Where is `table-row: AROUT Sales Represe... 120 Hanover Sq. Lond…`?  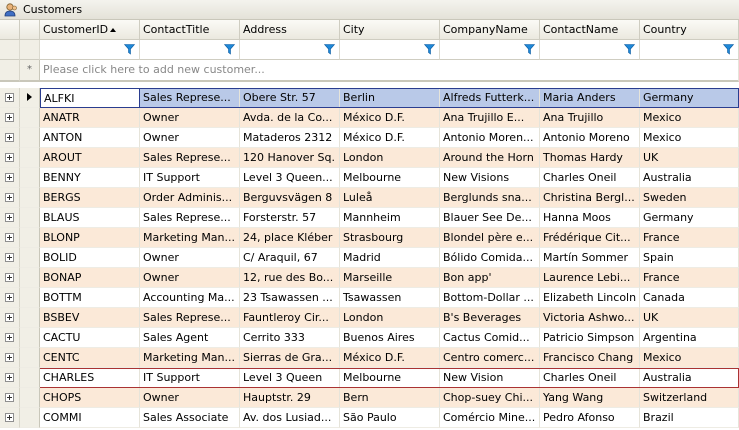 table-row: AROUT Sales Represe... 120 Hanover Sq. Lond… is located at coordinates (369, 158).